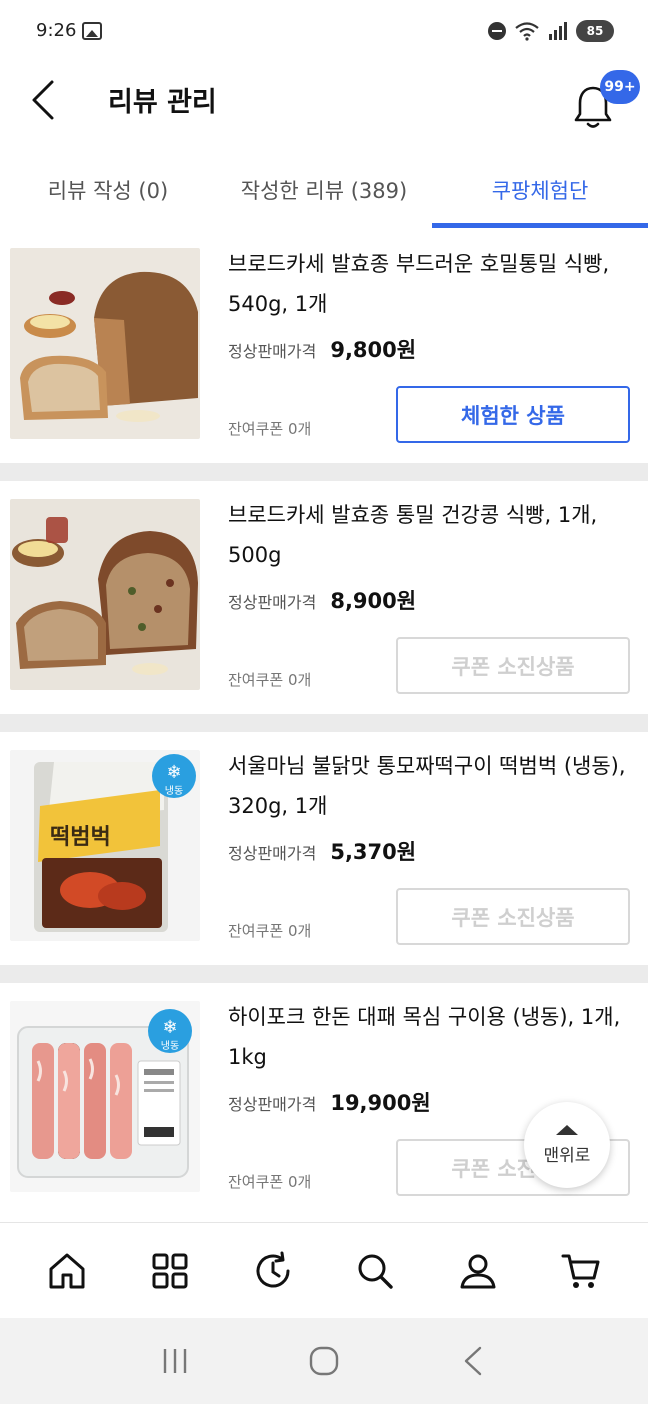 The height and width of the screenshot is (1404, 648). I want to click on tab-written-reviews: 작성한 리뷰 (389), so click(324, 190).